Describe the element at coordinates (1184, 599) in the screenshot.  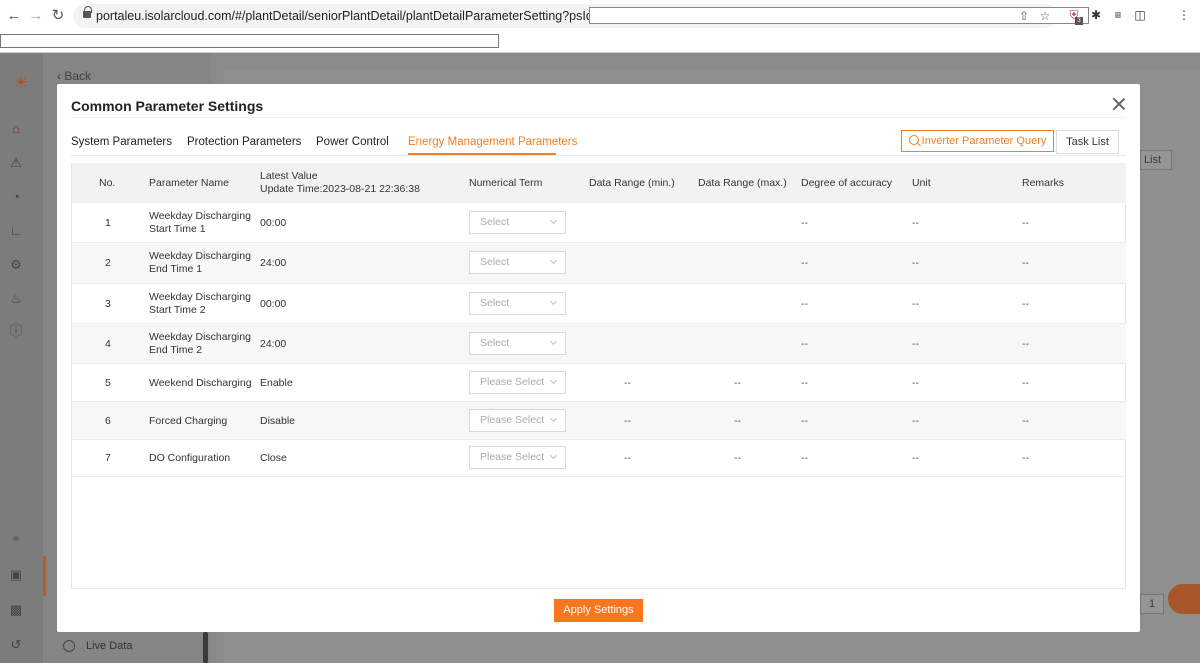
I see `floating-feedback-tab` at that location.